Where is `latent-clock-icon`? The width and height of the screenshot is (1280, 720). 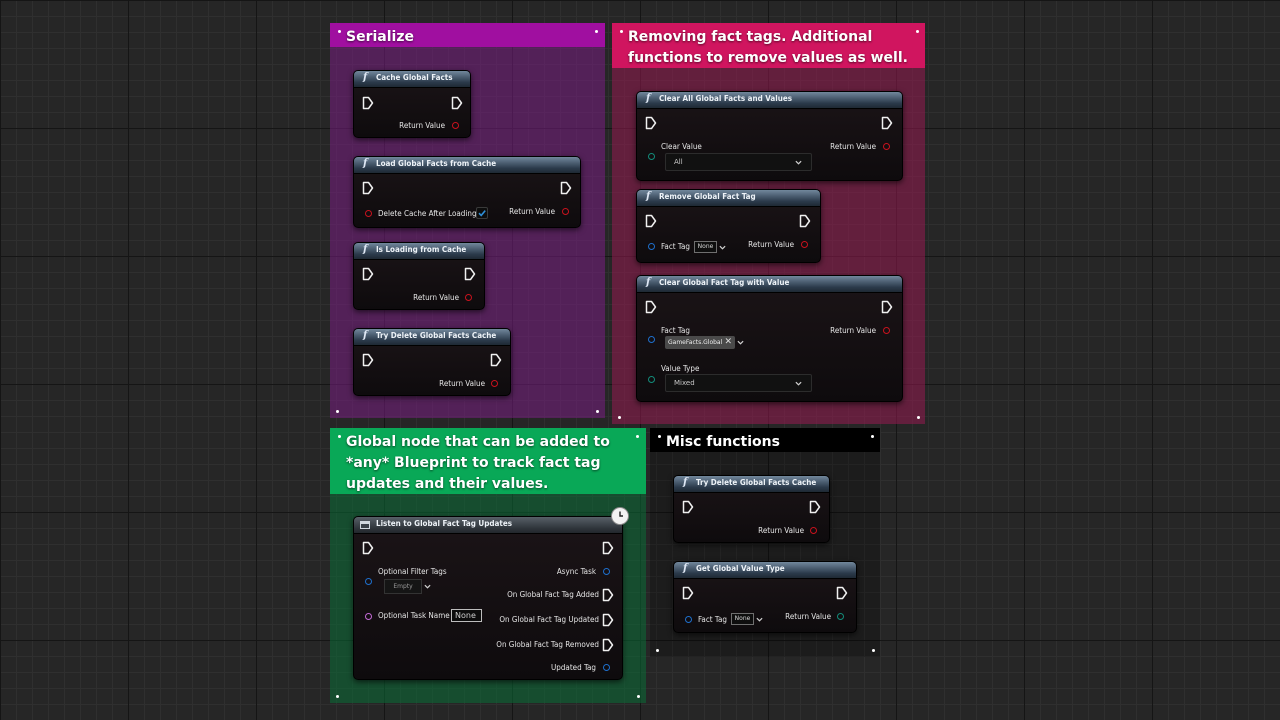 latent-clock-icon is located at coordinates (620, 516).